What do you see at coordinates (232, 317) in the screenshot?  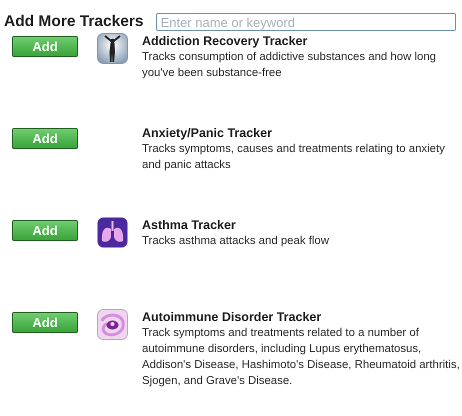 I see `tracker-name: Autoimmune Disorder Tracker` at bounding box center [232, 317].